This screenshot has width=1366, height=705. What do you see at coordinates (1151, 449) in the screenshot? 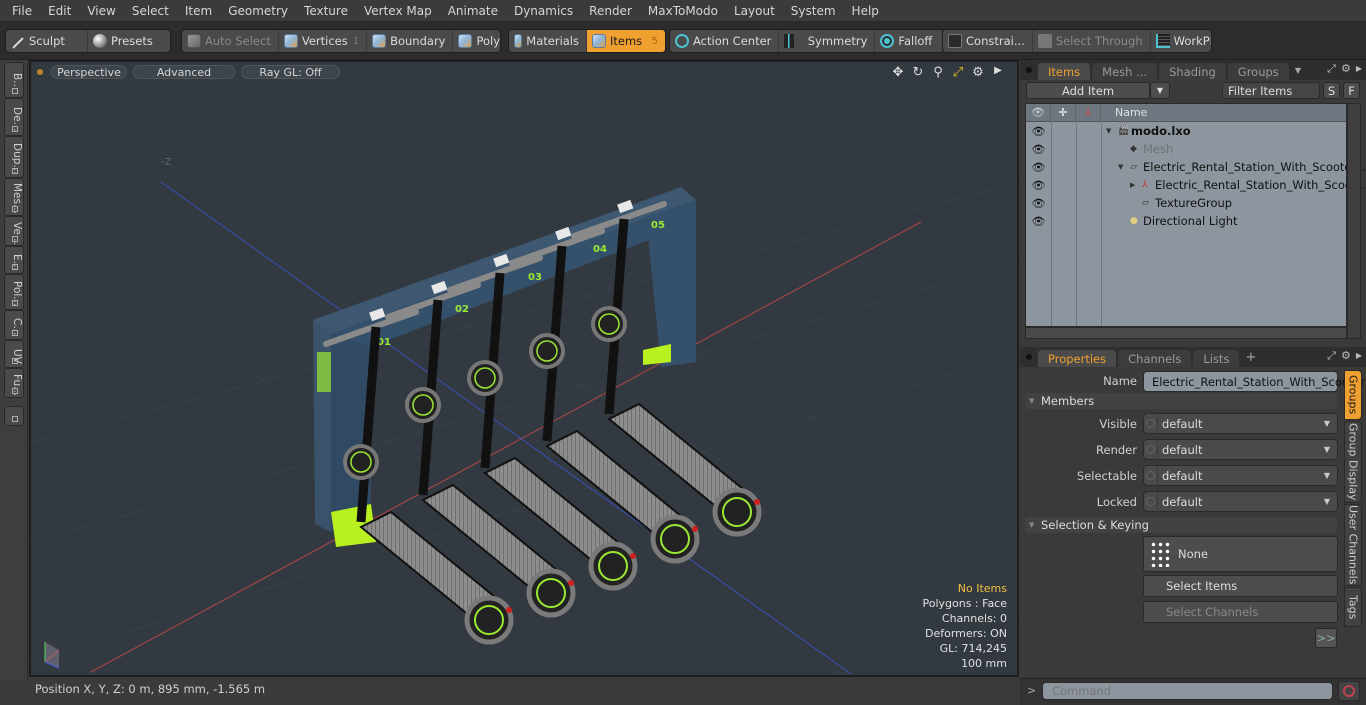
I see `render-radio-icon` at bounding box center [1151, 449].